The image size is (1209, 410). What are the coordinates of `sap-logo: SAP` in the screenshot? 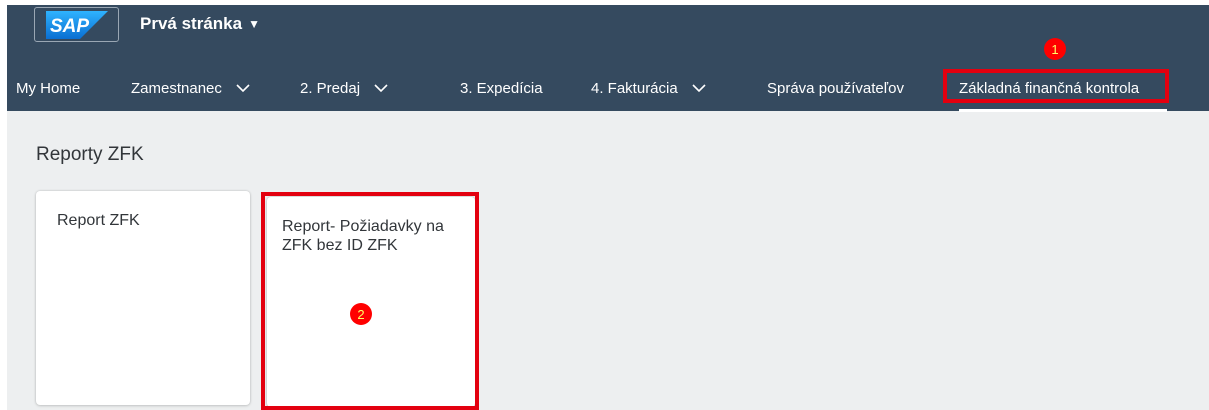 It's located at (76, 24).